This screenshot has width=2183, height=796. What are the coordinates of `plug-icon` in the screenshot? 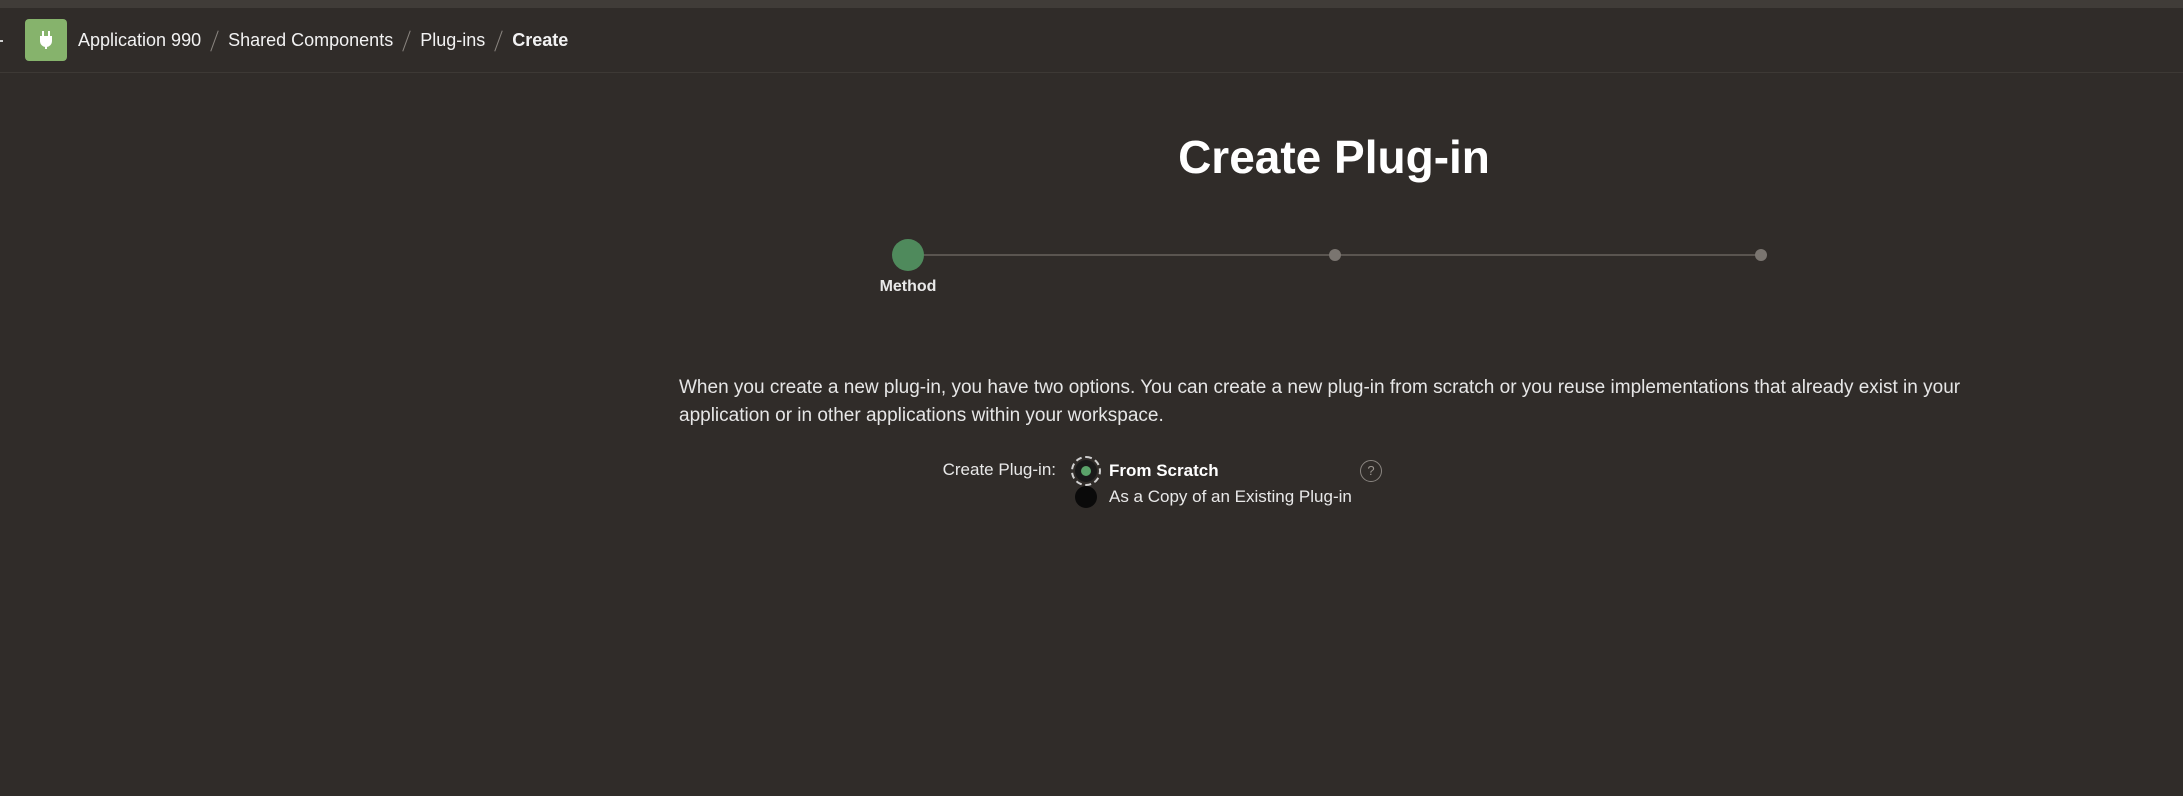 It's located at (46, 40).